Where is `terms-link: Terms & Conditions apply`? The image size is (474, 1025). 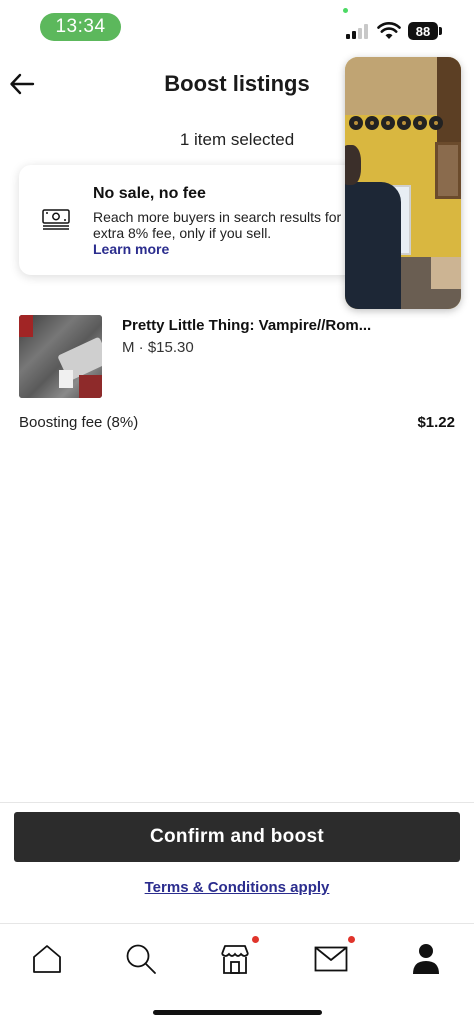 terms-link: Terms & Conditions apply is located at coordinates (237, 887).